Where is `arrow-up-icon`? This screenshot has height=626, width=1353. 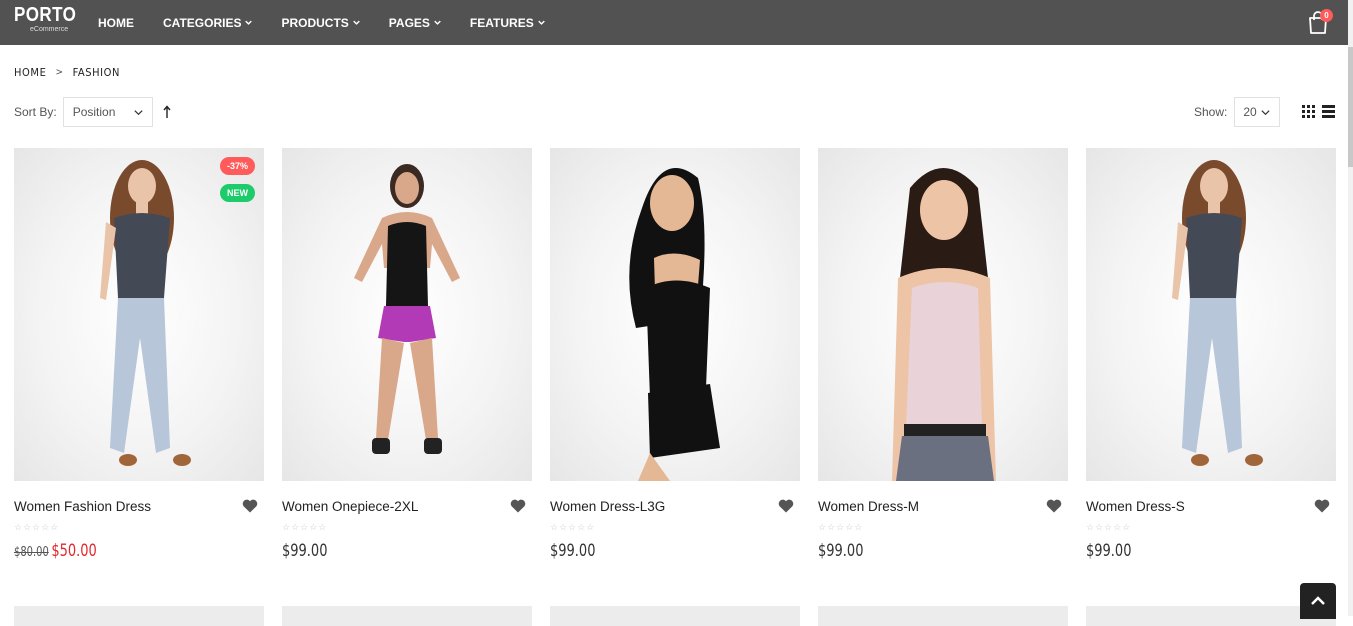 arrow-up-icon is located at coordinates (167, 112).